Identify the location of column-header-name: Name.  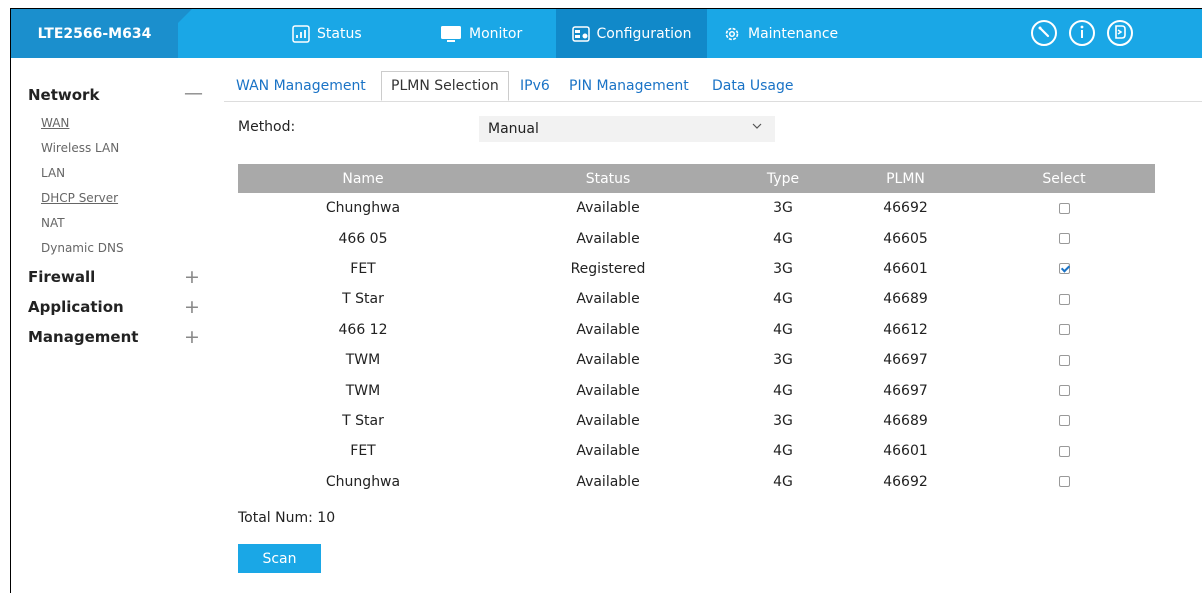
(363, 178).